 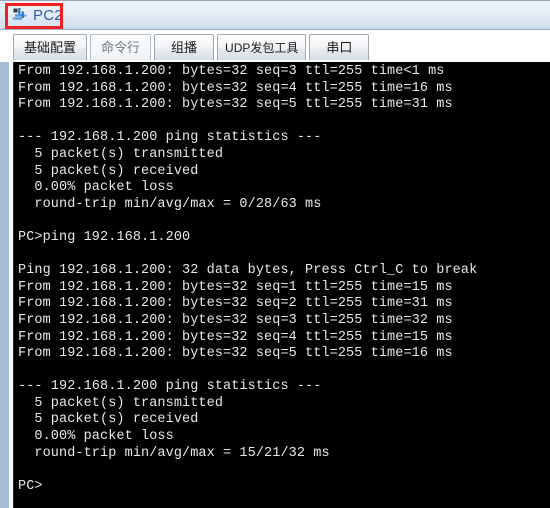 I want to click on tab-basic-config-label: 基础配置, so click(x=50, y=47).